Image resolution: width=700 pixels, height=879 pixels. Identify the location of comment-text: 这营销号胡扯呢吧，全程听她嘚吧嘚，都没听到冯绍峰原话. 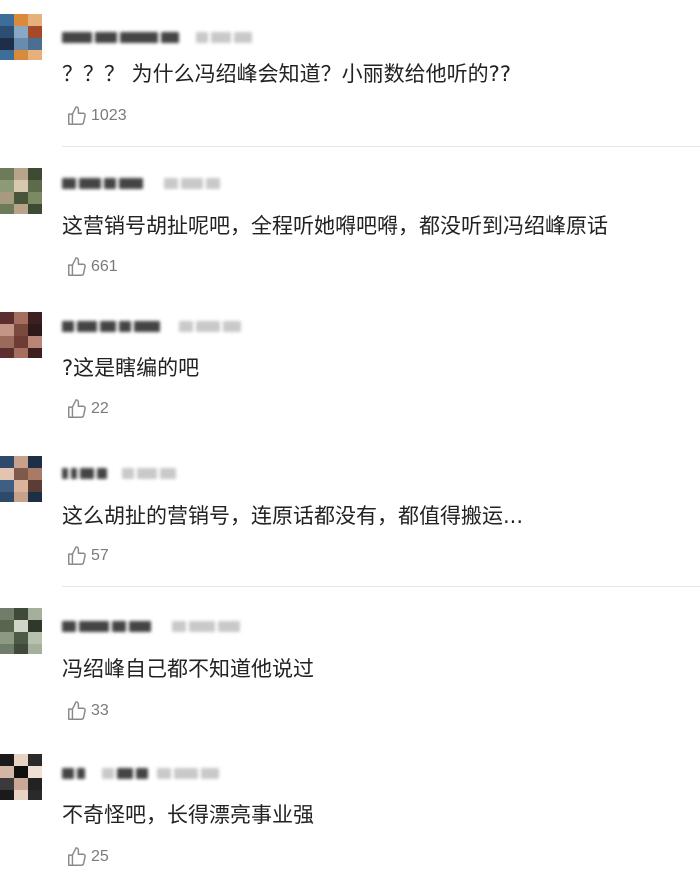
(335, 226).